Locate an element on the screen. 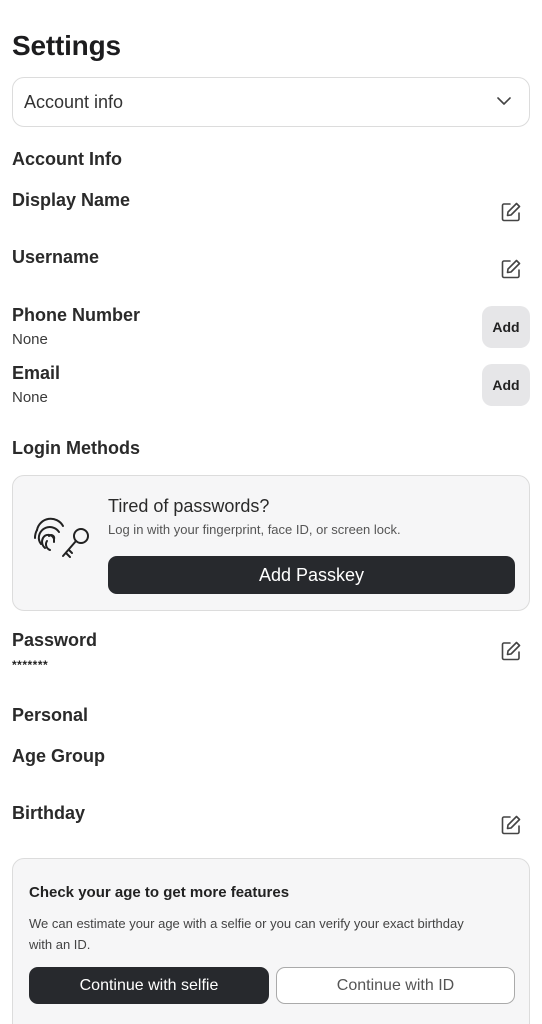 Image resolution: width=542 pixels, height=1024 pixels. email-value: None is located at coordinates (30, 397).